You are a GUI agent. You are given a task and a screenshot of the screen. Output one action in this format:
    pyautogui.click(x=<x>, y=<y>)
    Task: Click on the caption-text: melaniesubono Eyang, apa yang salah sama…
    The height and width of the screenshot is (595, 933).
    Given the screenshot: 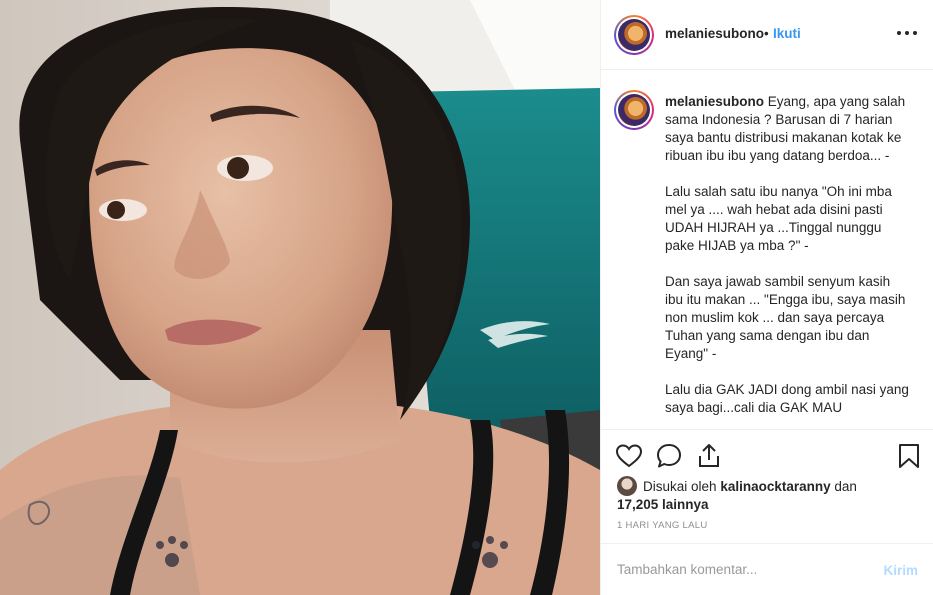 What is the action you would take?
    pyautogui.click(x=787, y=261)
    